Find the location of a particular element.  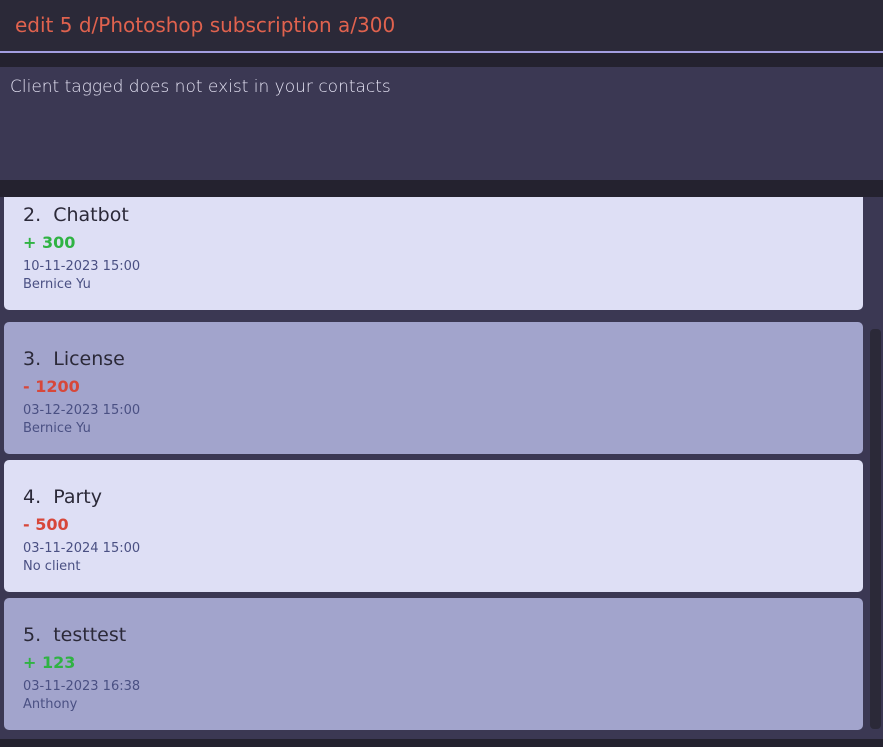

transaction-datetime: 03-11-2023 16:38 is located at coordinates (82, 686).